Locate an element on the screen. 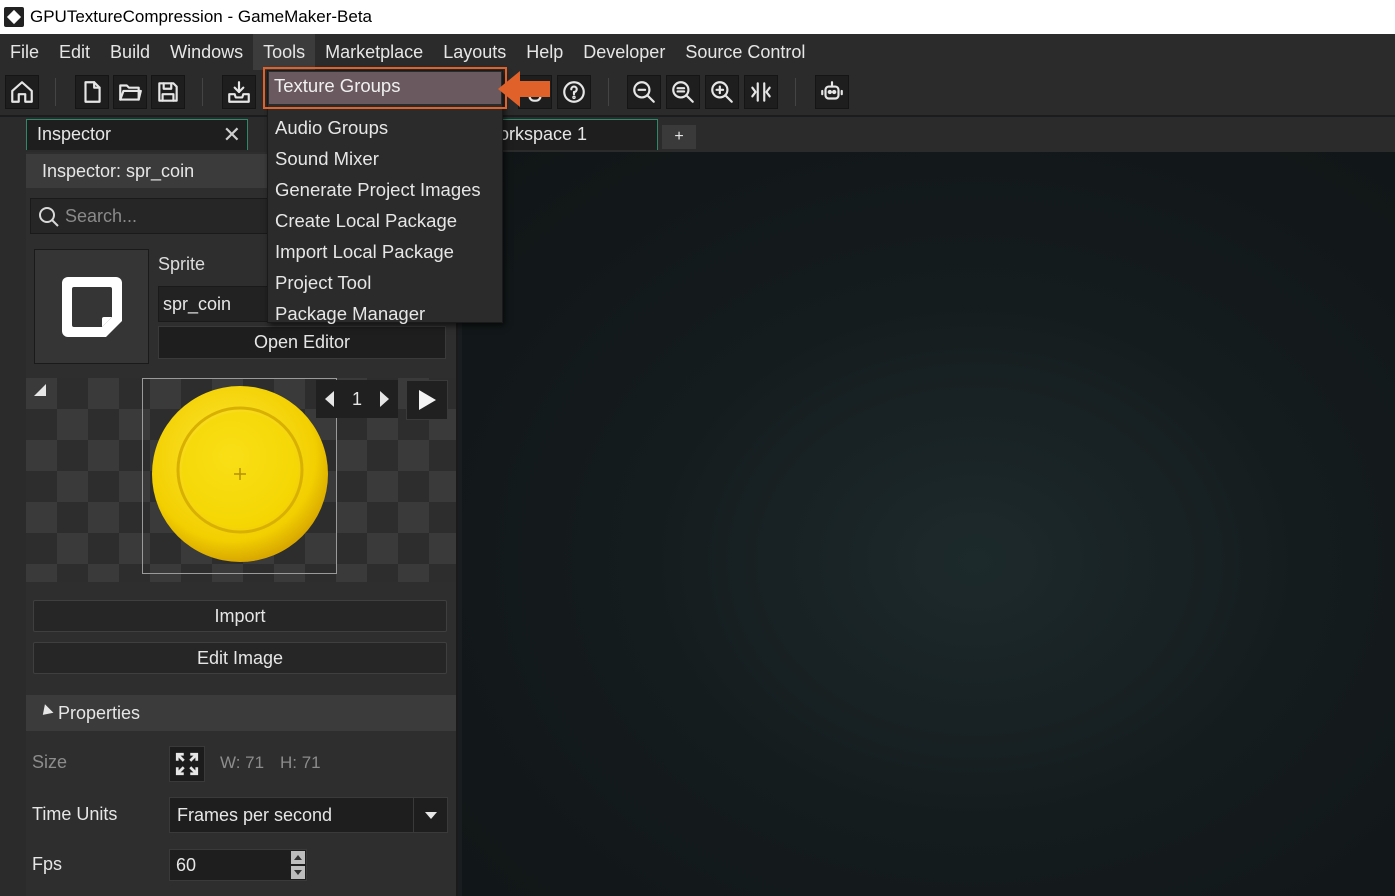  zoom-out-button is located at coordinates (644, 92).